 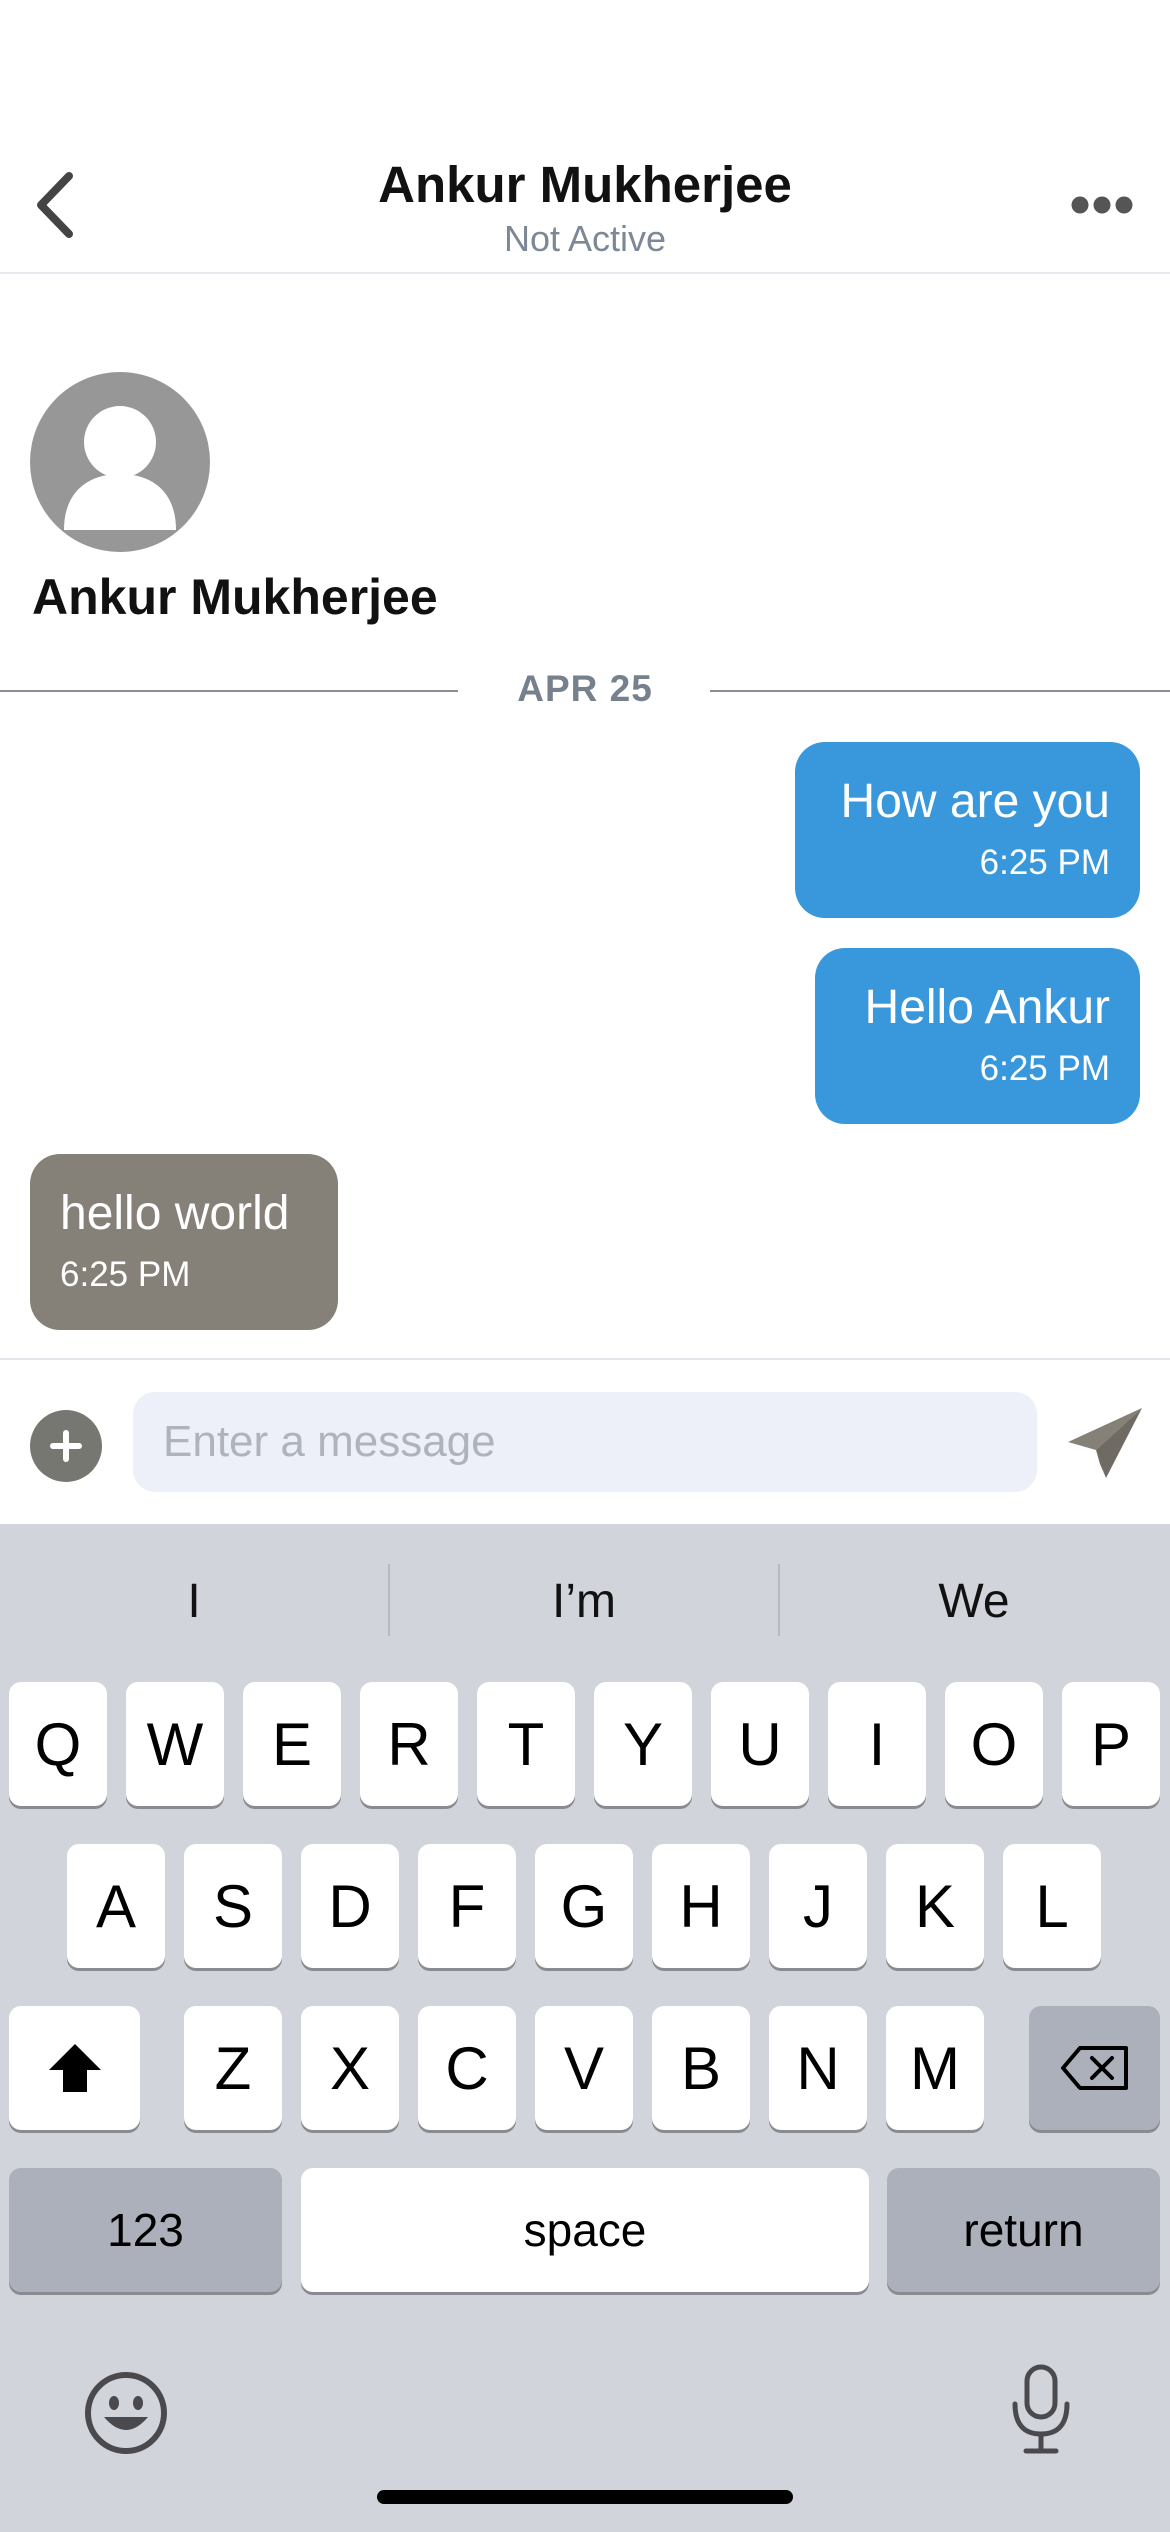 I want to click on key-k: K, so click(x=935, y=1906).